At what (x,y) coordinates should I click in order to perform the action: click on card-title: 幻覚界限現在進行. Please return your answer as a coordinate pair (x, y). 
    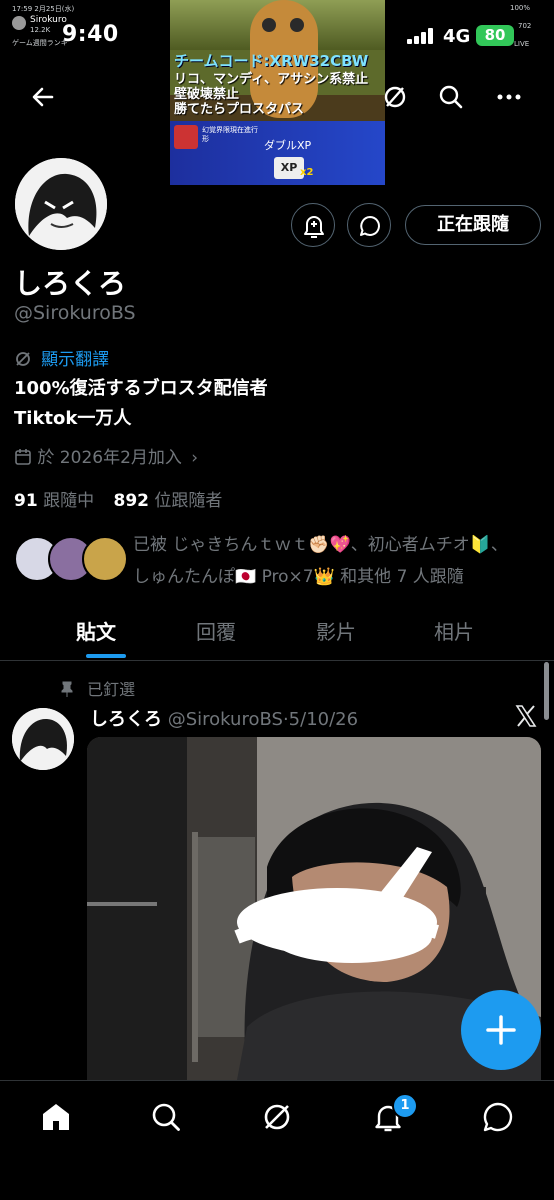
    Looking at the image, I should click on (230, 130).